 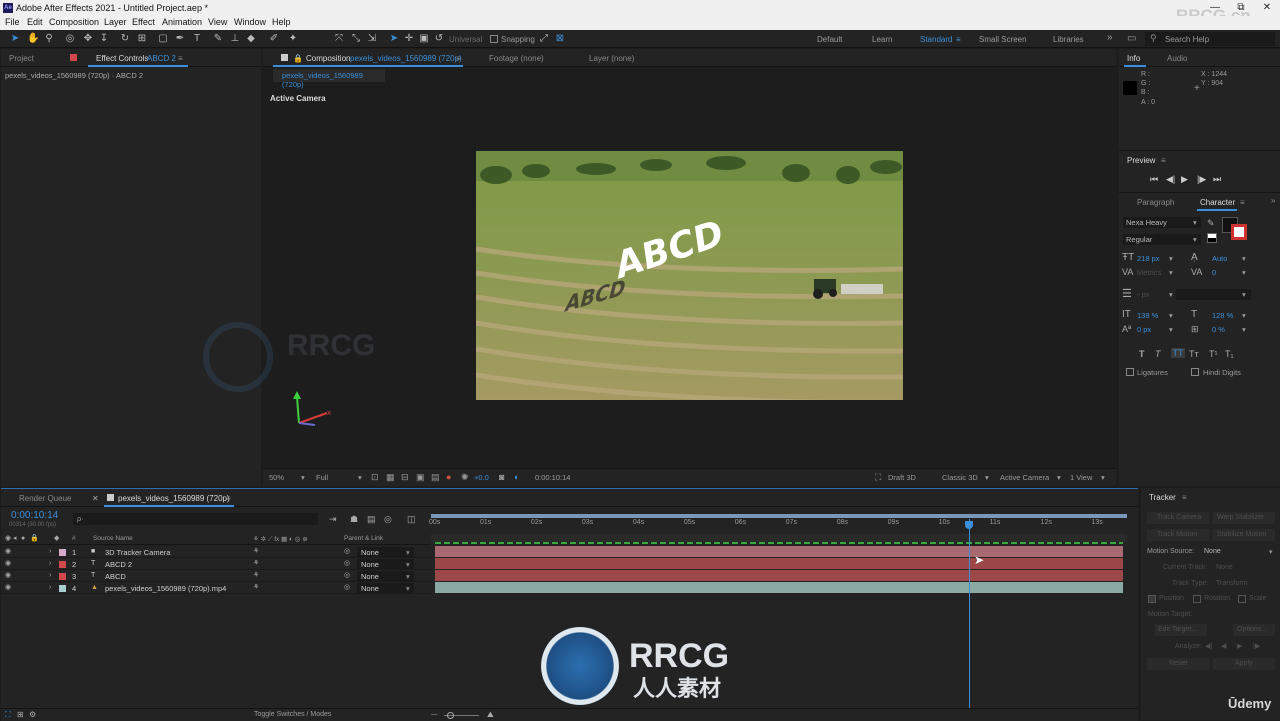 I want to click on pen-tool-icon: ✒, so click(x=180, y=39).